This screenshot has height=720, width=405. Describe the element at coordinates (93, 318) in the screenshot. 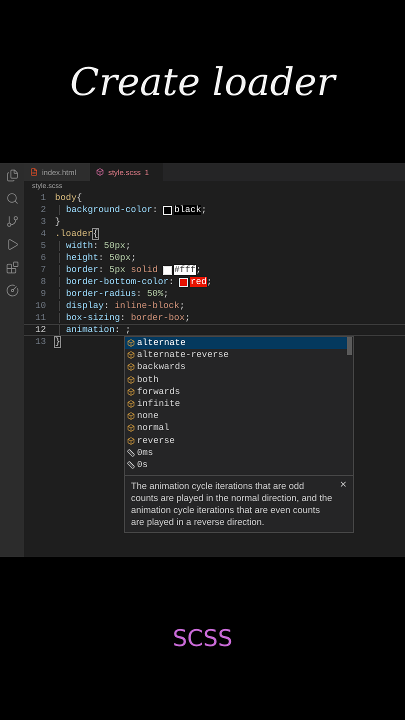

I see `code-token: box-sizing` at that location.